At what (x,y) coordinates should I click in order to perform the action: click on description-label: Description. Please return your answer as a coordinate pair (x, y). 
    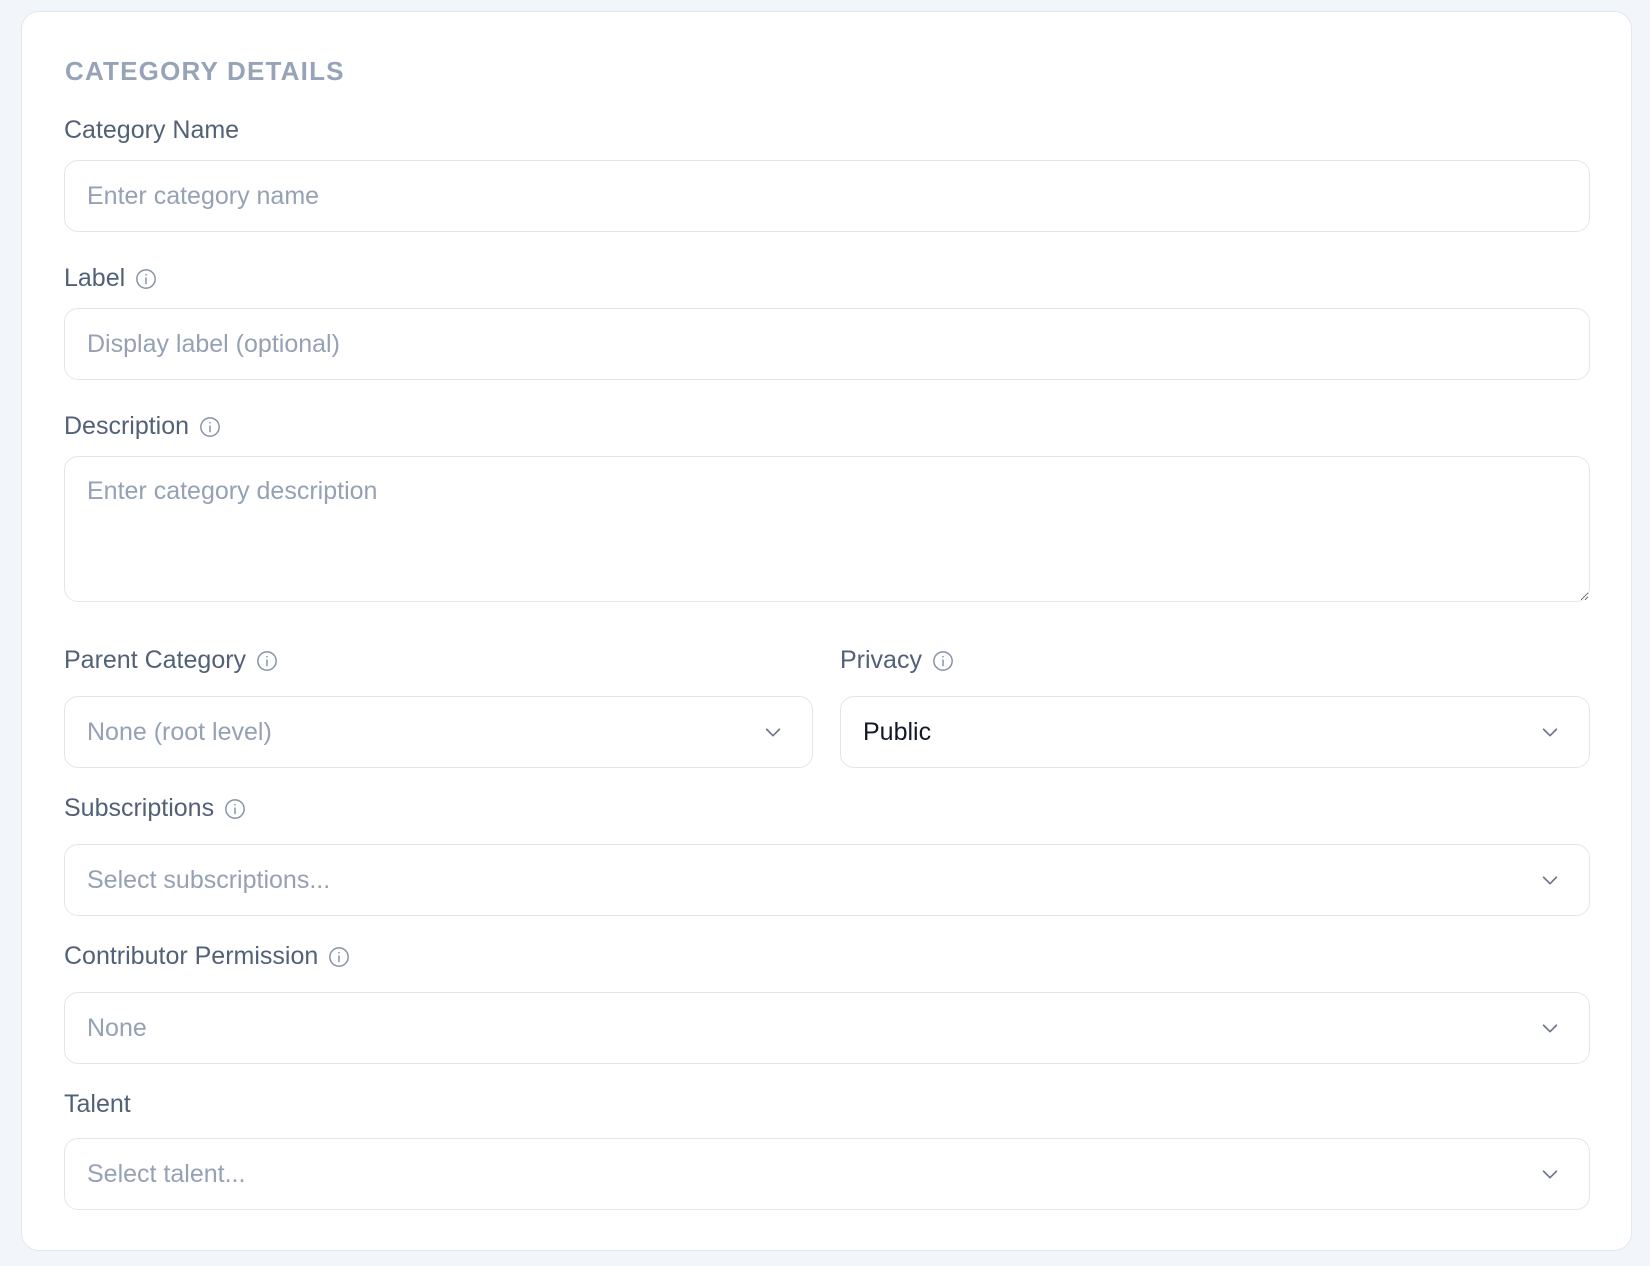
    Looking at the image, I should click on (142, 426).